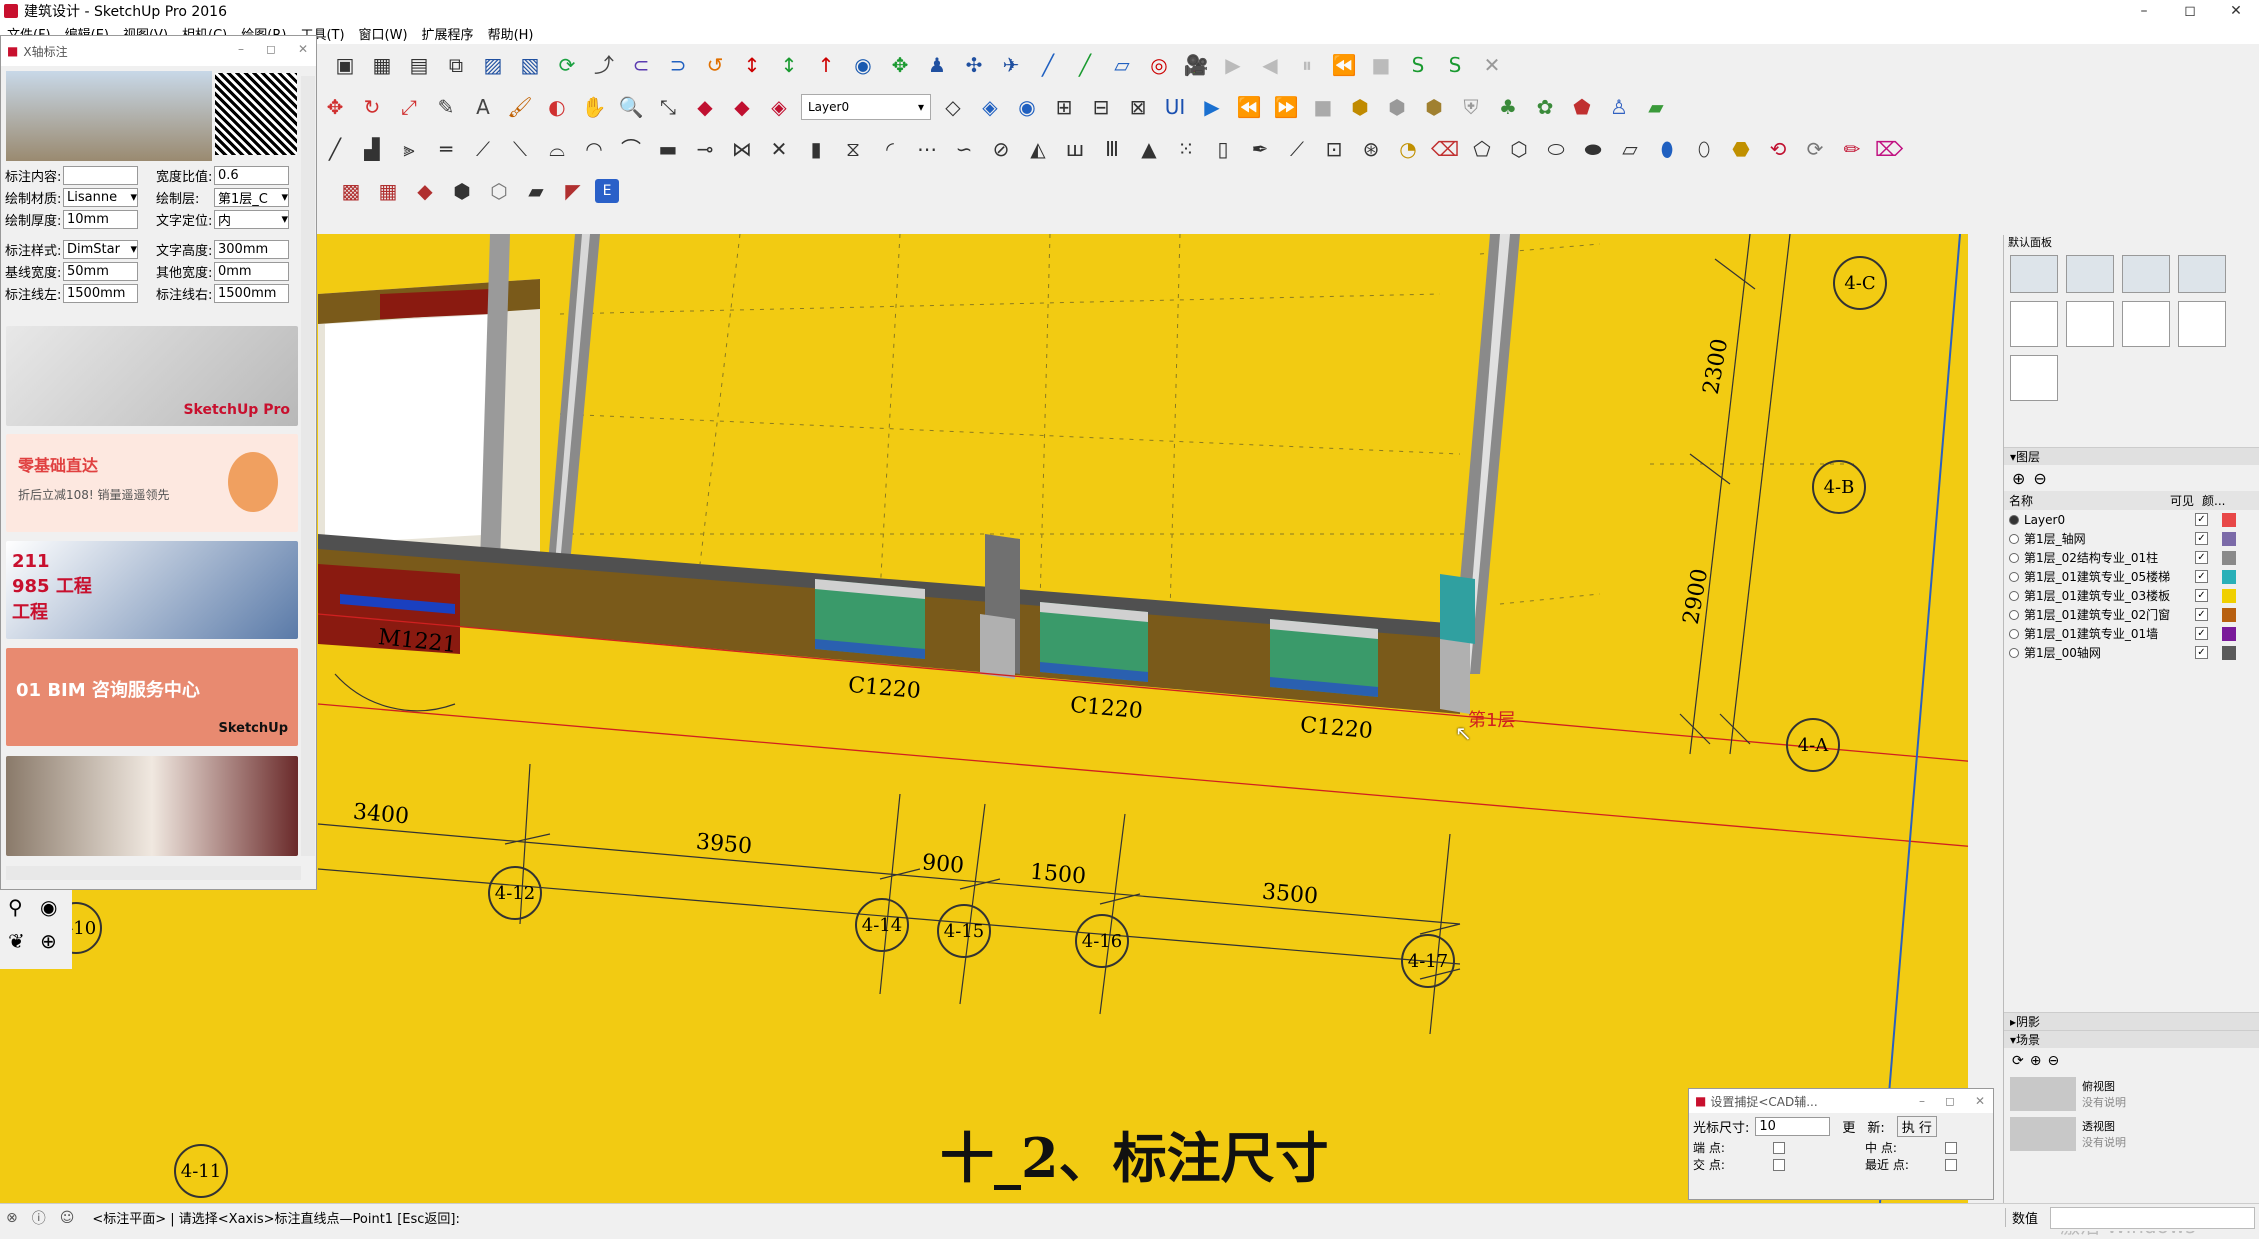 This screenshot has height=1239, width=2259. Describe the element at coordinates (511, 33) in the screenshot. I see `menu-help: 帮助(H)` at that location.